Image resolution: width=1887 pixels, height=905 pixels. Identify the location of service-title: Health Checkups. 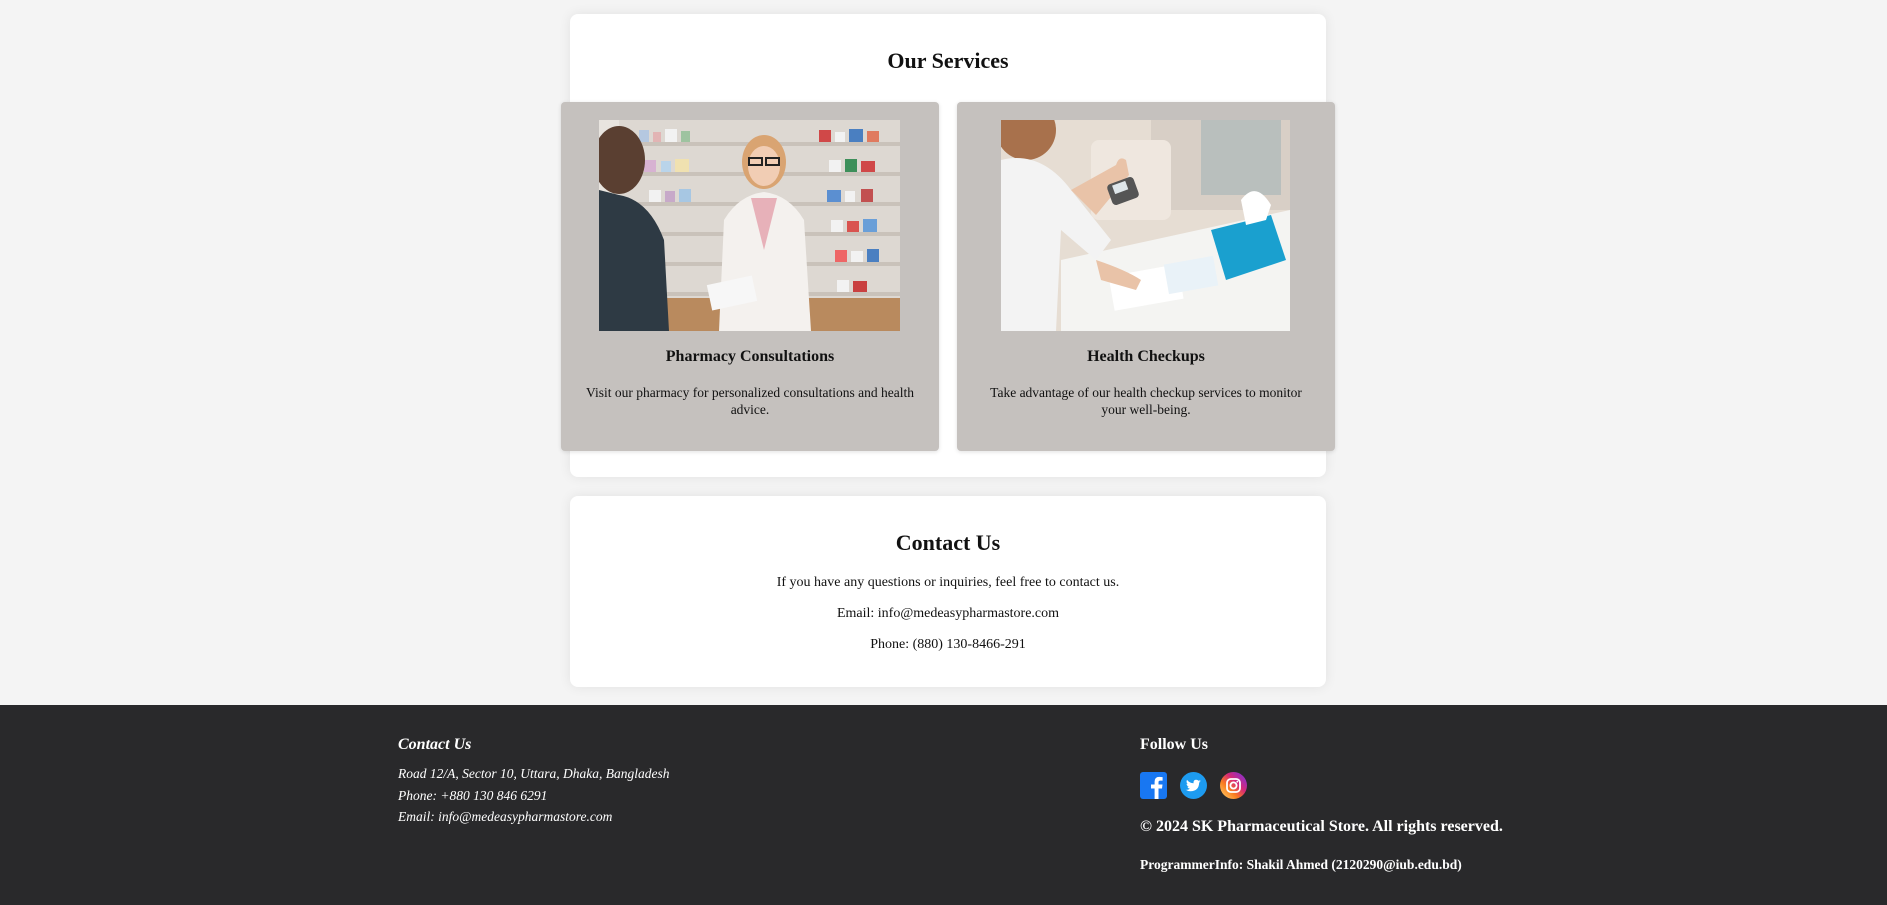
(1146, 356).